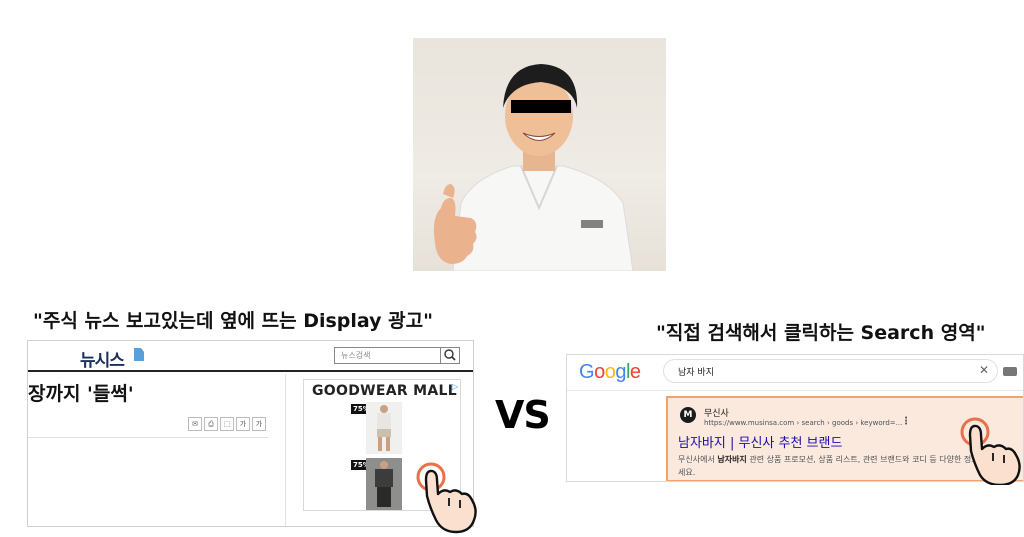 The image size is (1024, 537). I want to click on column-divider, so click(285, 450).